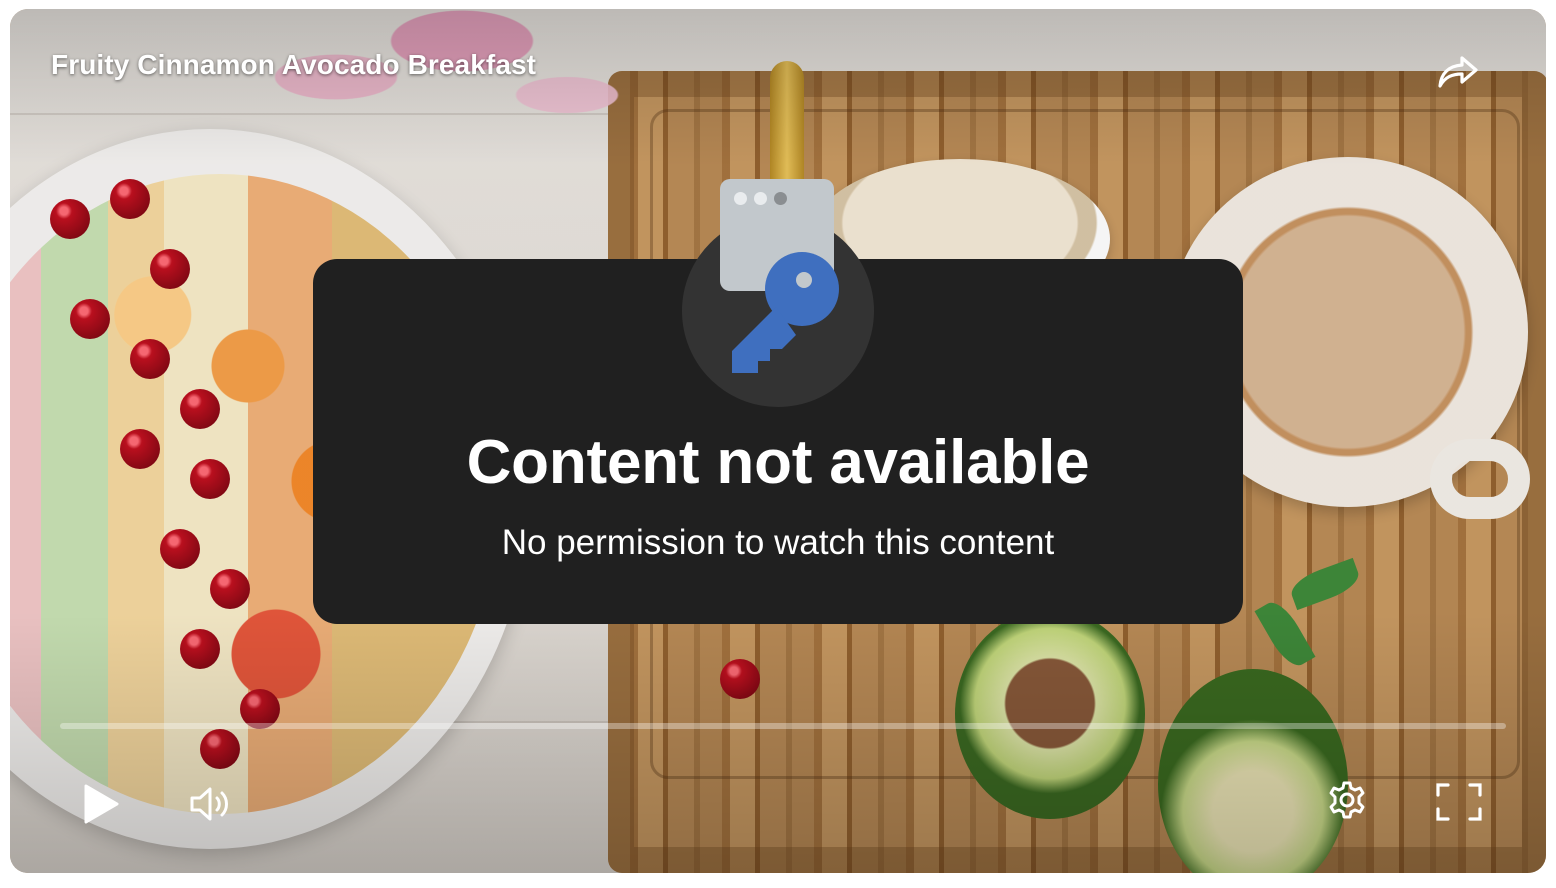  I want to click on gear-icon, so click(1347, 800).